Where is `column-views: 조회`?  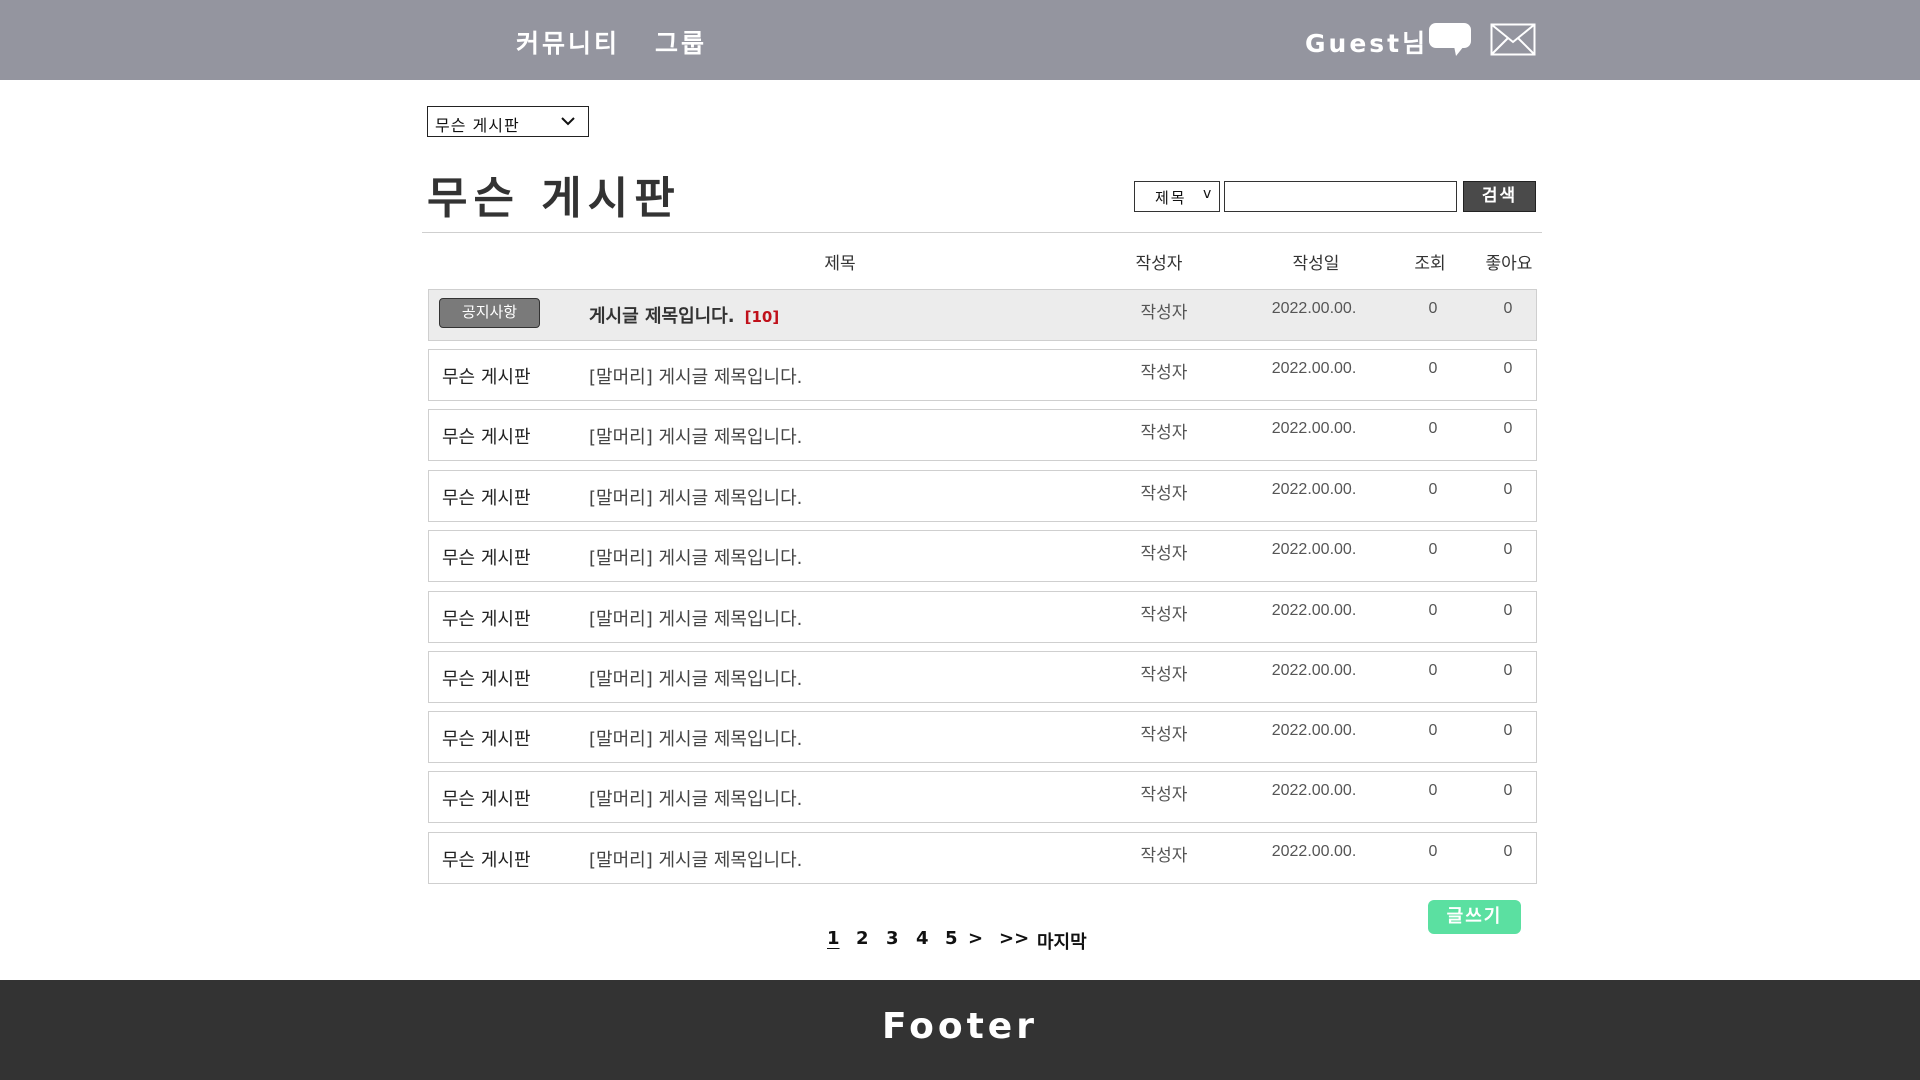
column-views: 조회 is located at coordinates (1430, 264).